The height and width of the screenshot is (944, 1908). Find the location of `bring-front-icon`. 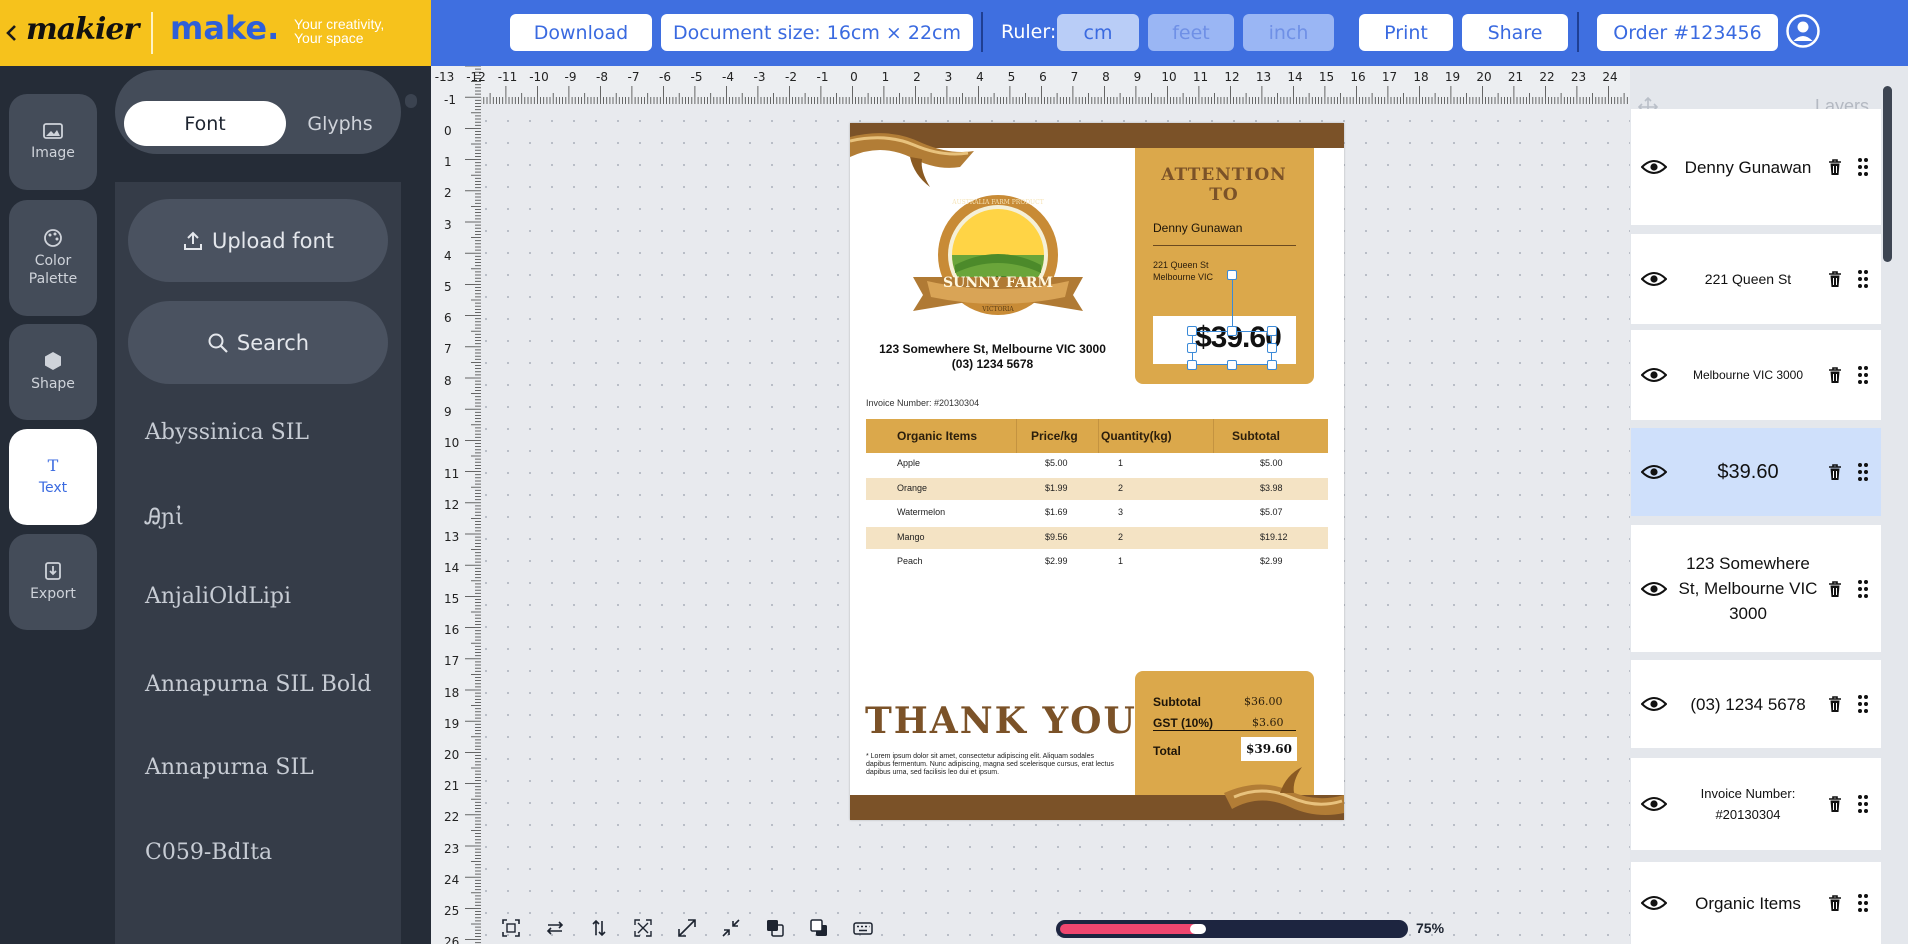

bring-front-icon is located at coordinates (775, 928).